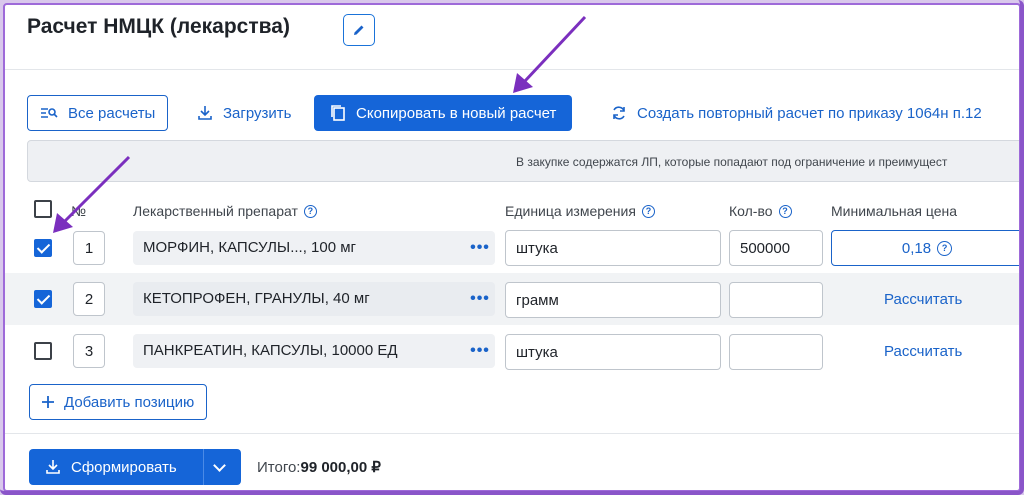 The width and height of the screenshot is (1024, 495). I want to click on generate-button: Сформировать, so click(135, 467).